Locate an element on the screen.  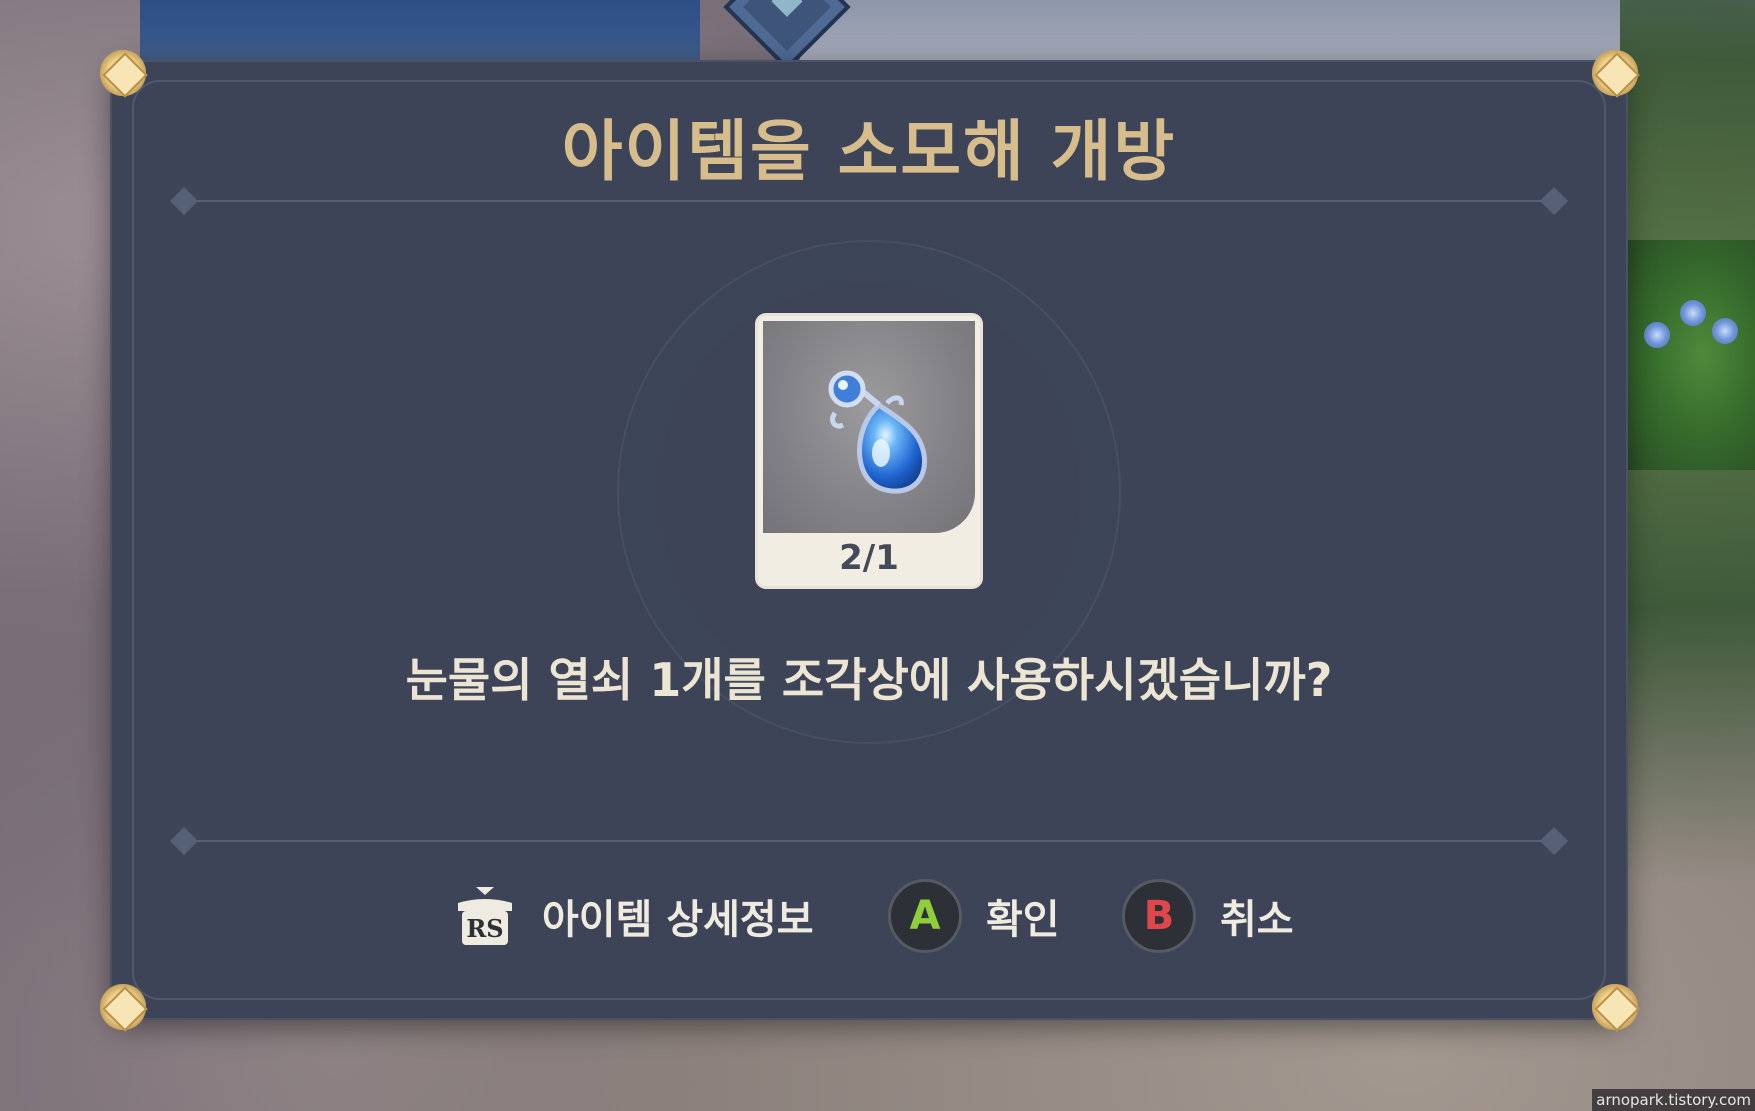
a-button-text: A is located at coordinates (925, 916).